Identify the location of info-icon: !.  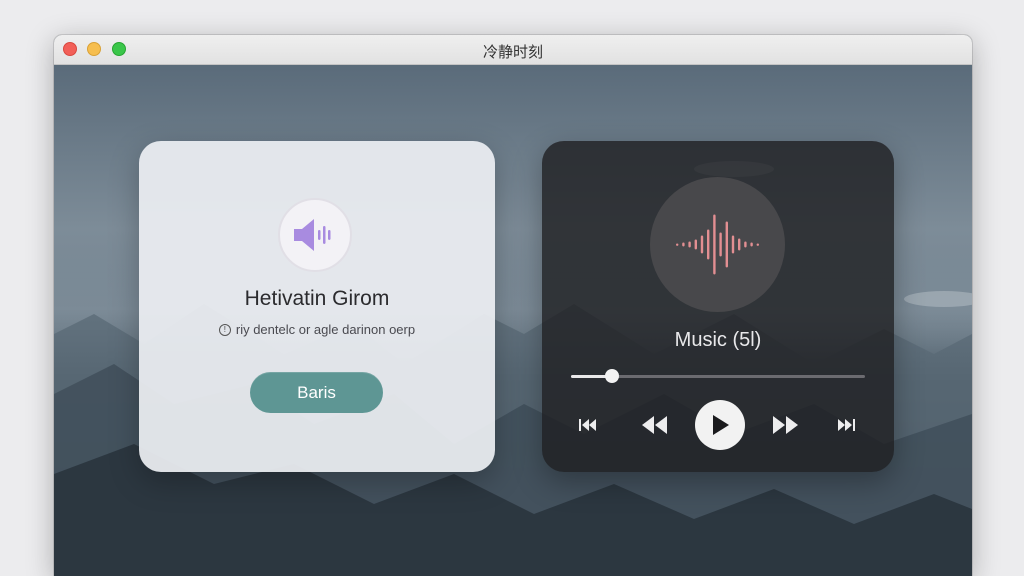
(224, 329).